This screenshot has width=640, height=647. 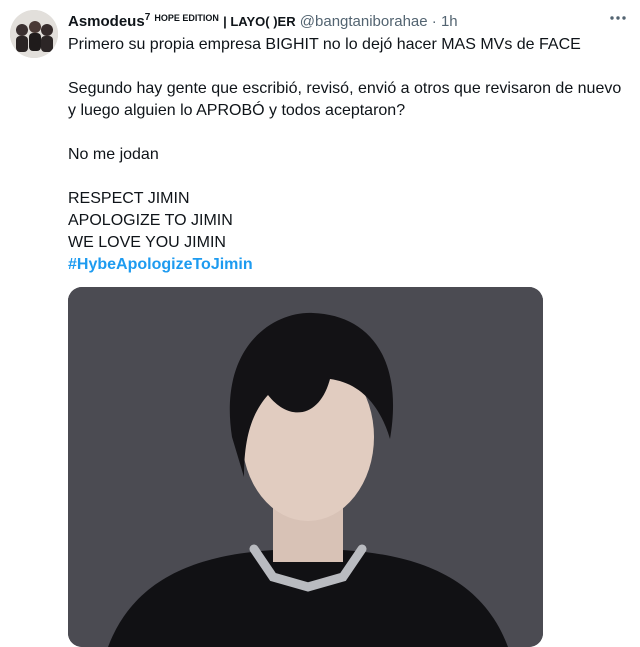 I want to click on paragraph-3: No me jodan, so click(x=113, y=154).